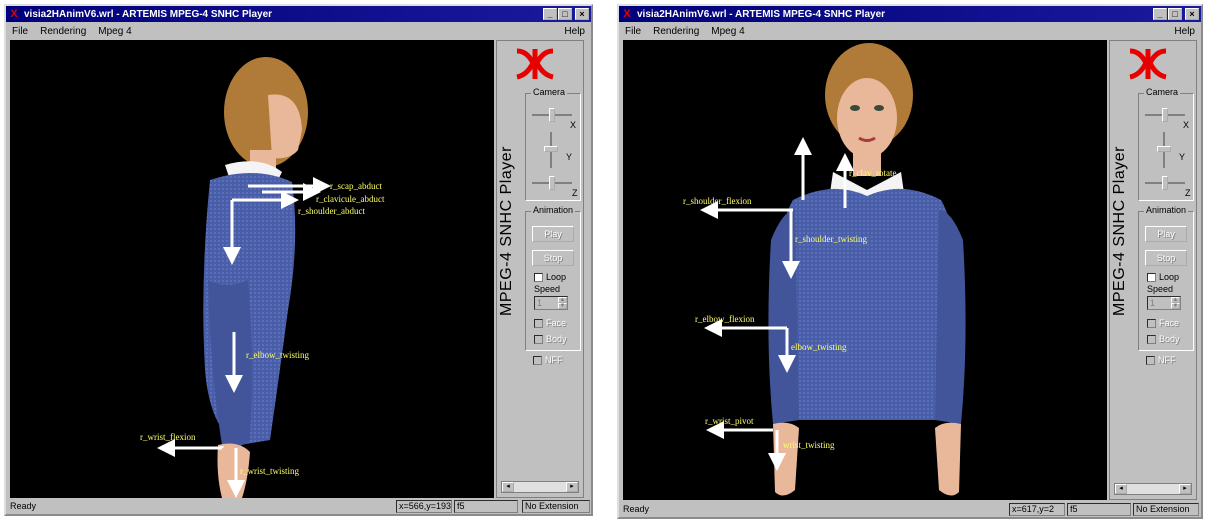 The width and height of the screenshot is (1205, 520). Describe the element at coordinates (270, 471) in the screenshot. I see `label-wrist-twisting: r_wrist_twisting` at that location.